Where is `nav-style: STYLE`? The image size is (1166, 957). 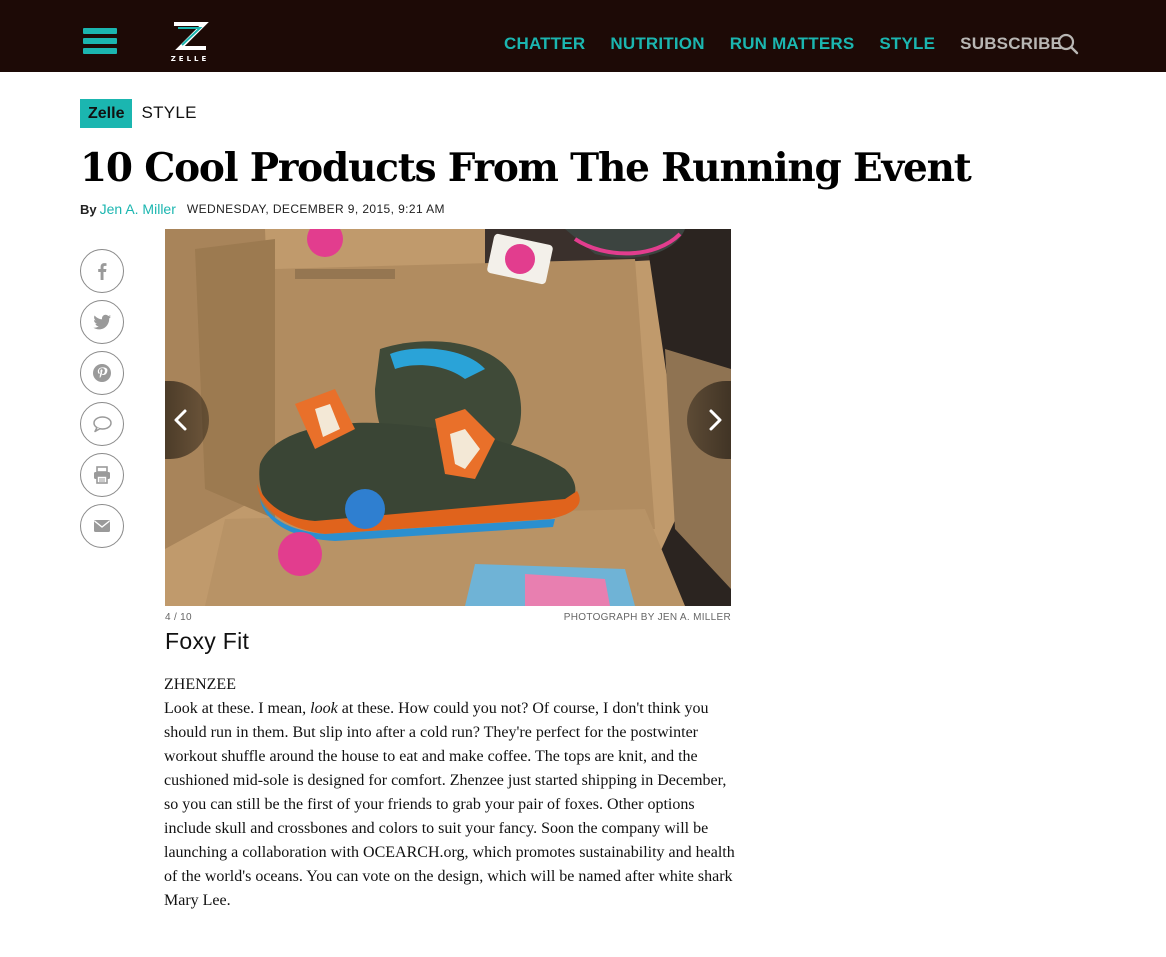 nav-style: STYLE is located at coordinates (907, 44).